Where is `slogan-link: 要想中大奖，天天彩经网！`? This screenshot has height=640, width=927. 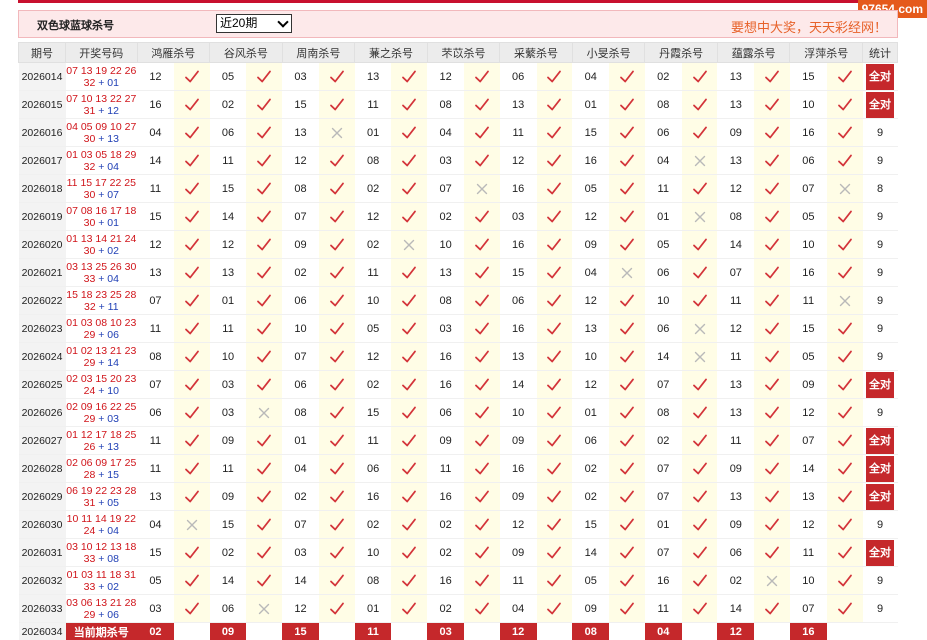 slogan-link: 要想中大奖，天天彩经网！ is located at coordinates (809, 26).